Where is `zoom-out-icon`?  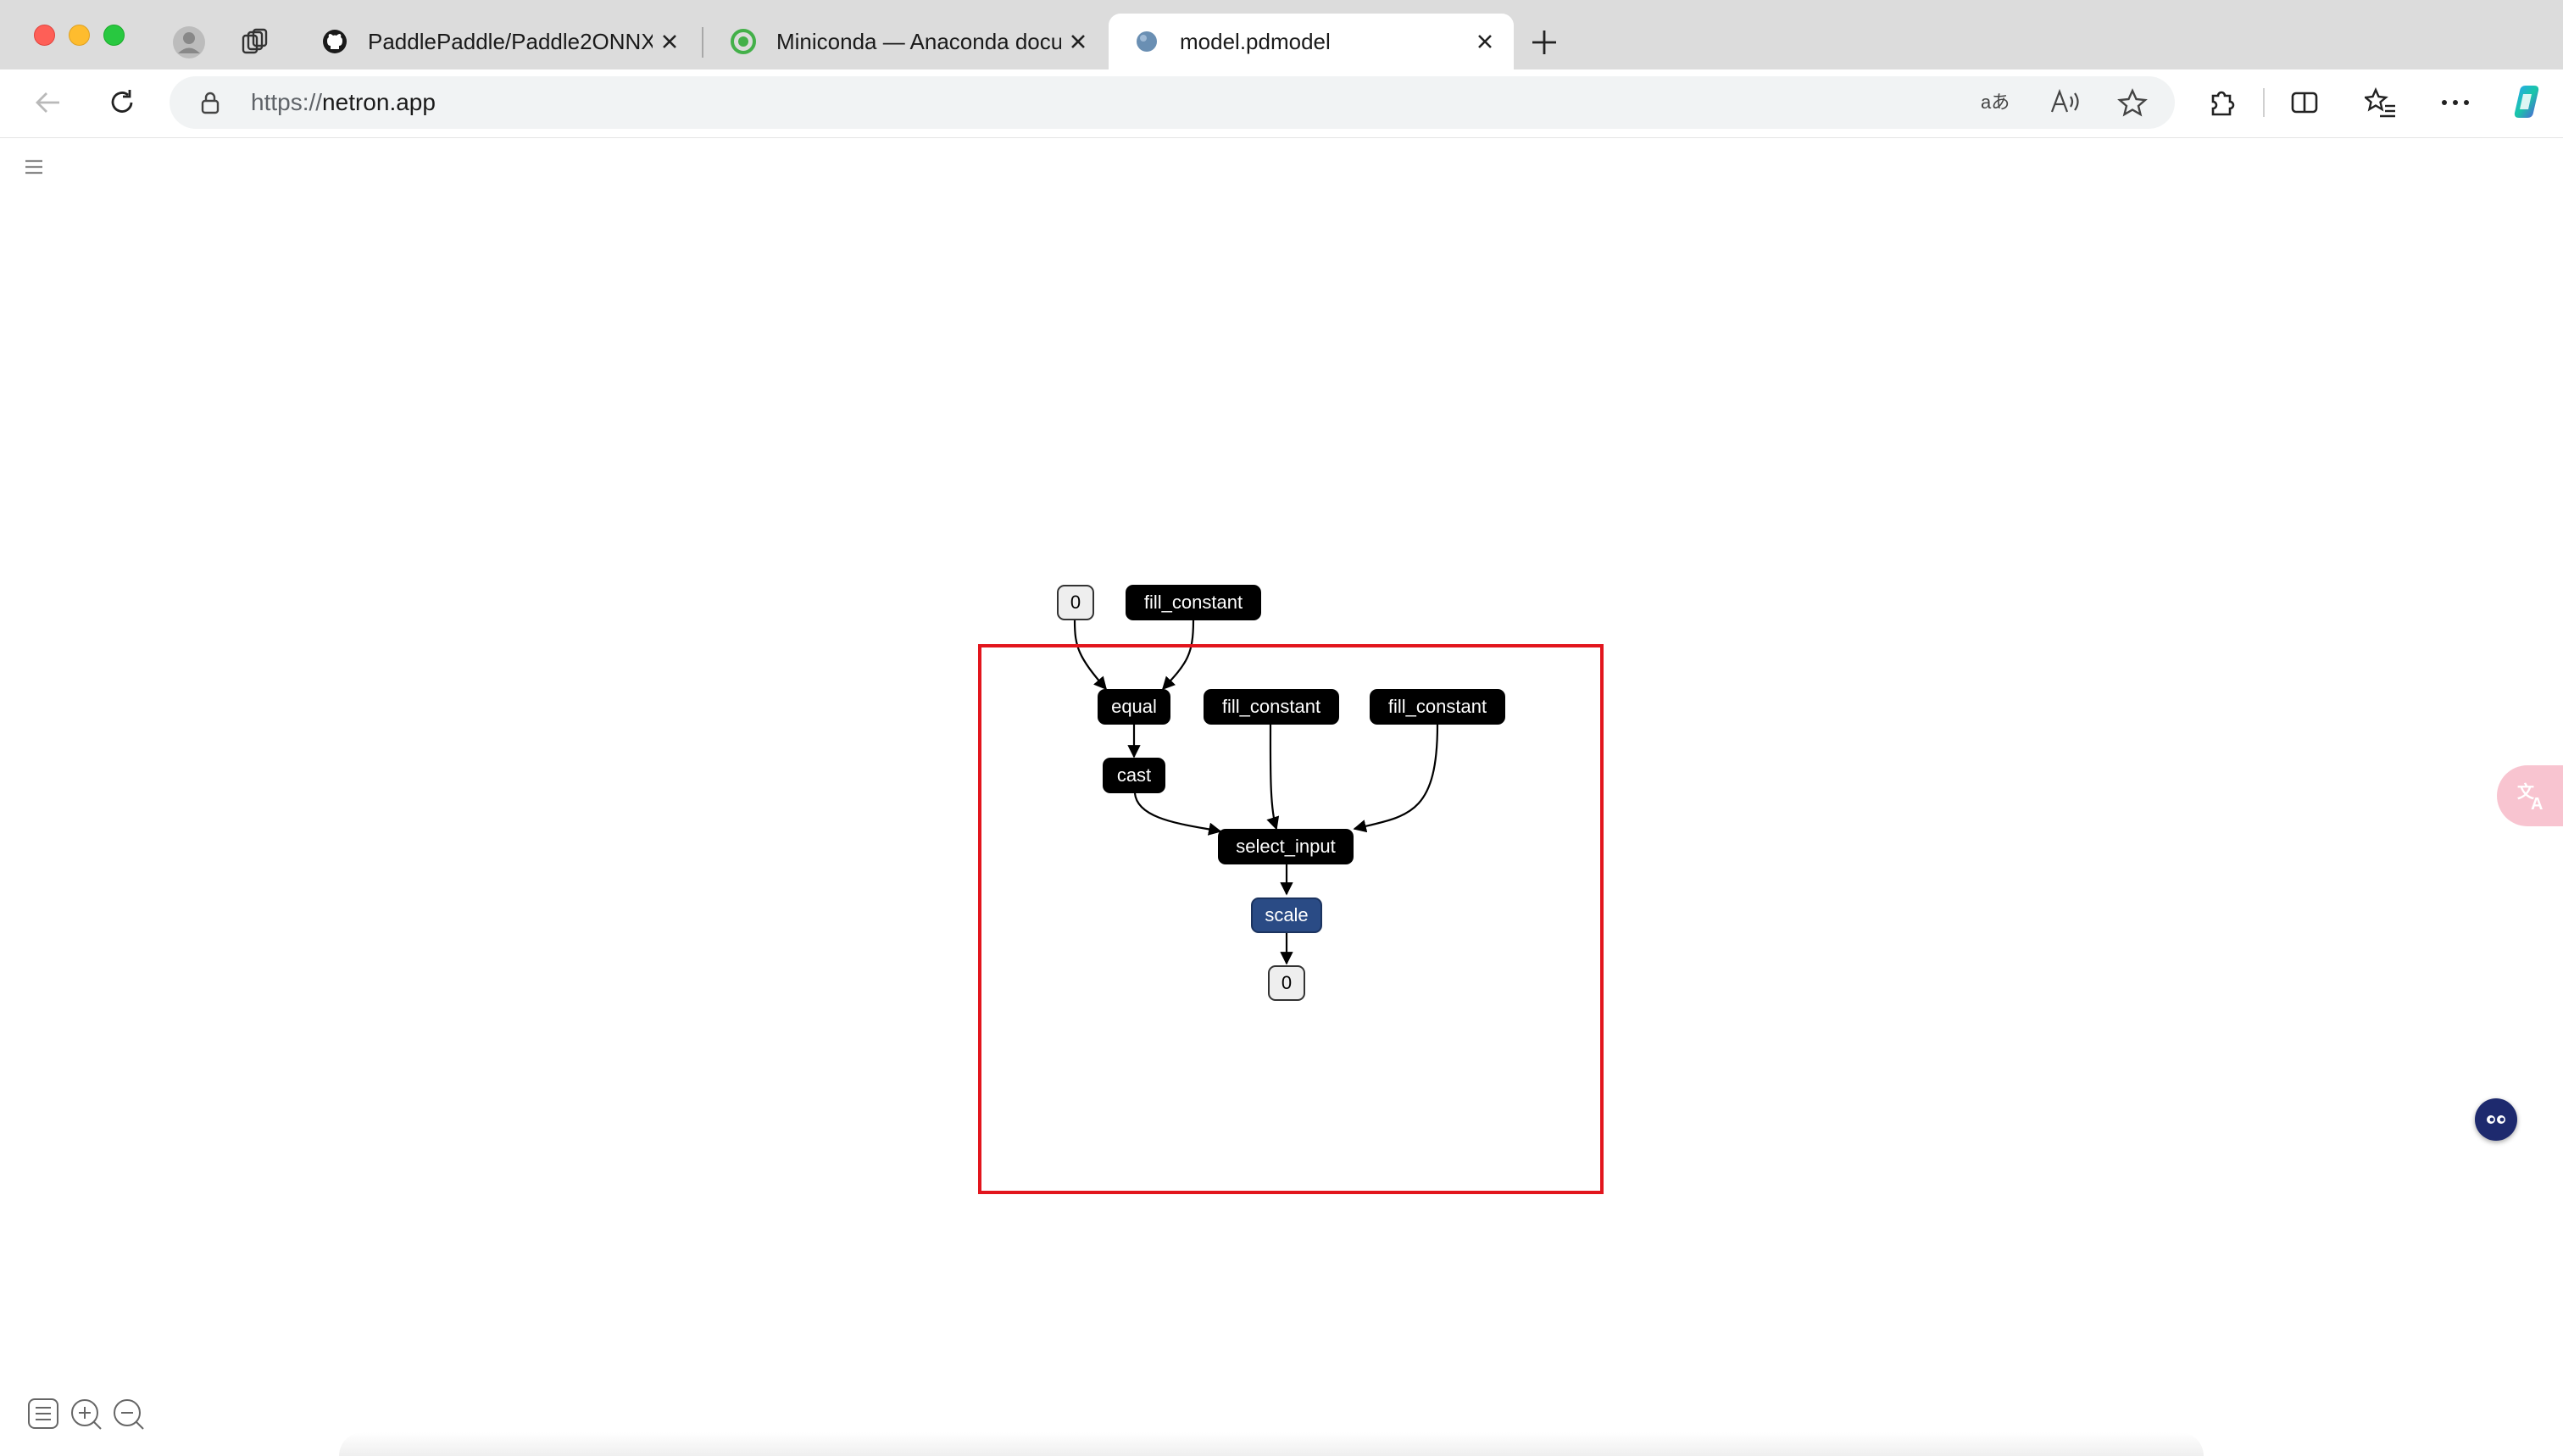
zoom-out-icon is located at coordinates (129, 1417).